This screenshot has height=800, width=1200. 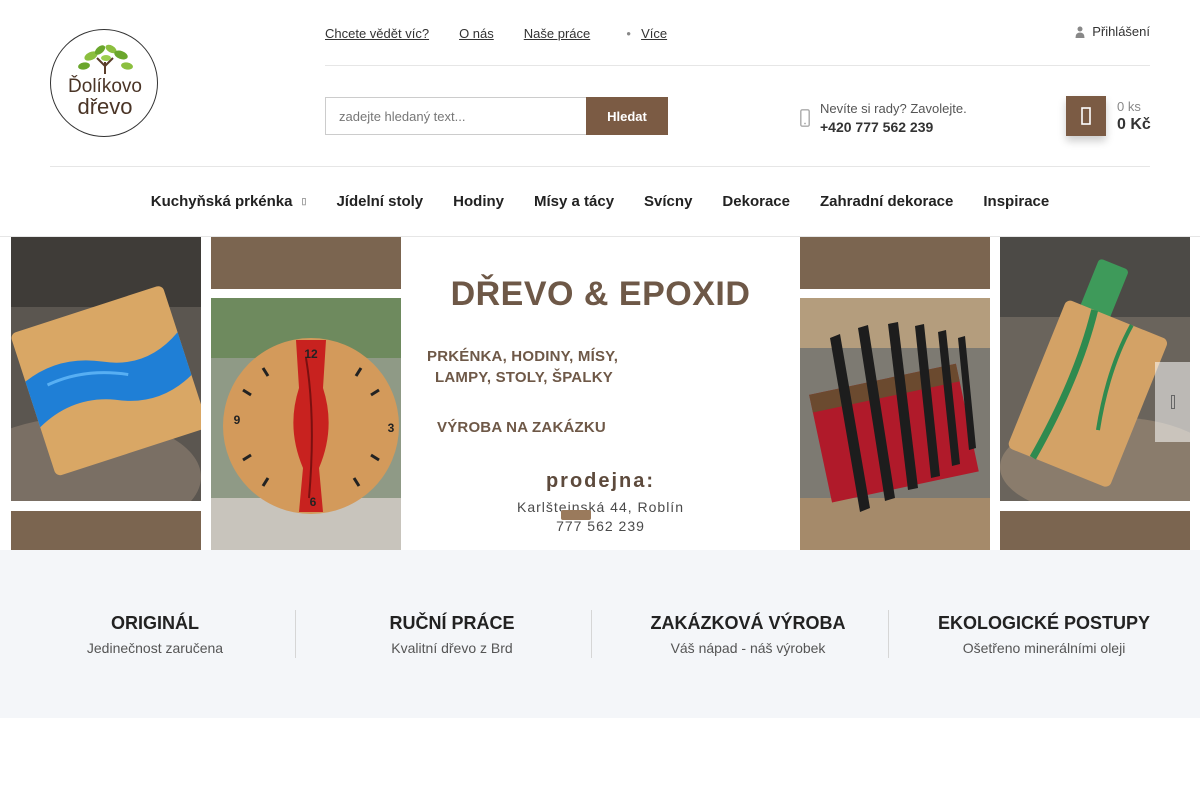 I want to click on nav-item-bowls-trays: Mísy a tácy, so click(x=574, y=201).